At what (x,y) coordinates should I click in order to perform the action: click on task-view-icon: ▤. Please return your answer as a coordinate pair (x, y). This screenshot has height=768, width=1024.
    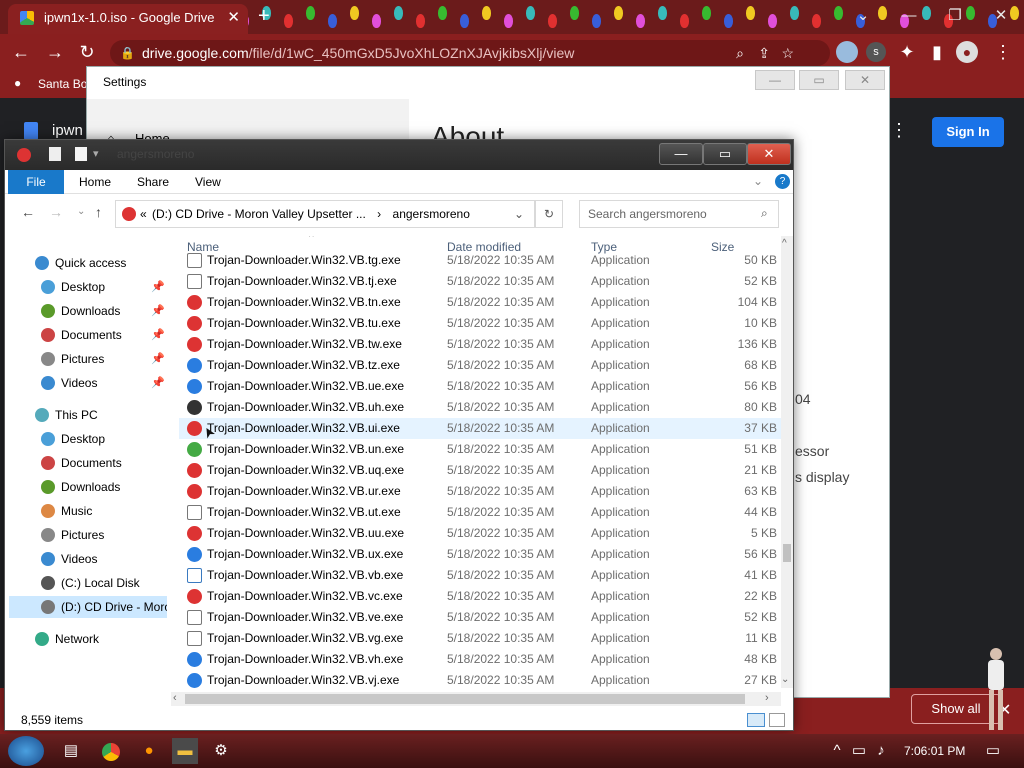
    Looking at the image, I should click on (71, 751).